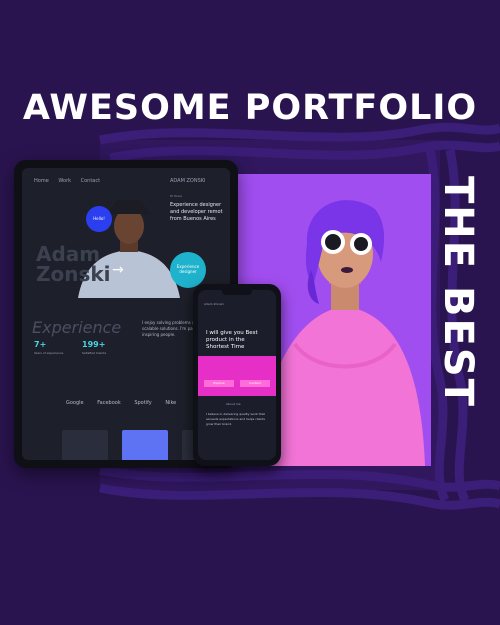 The height and width of the screenshot is (625, 500). What do you see at coordinates (250, 108) in the screenshot?
I see `page-title: AWESOME PORTFOLIO` at bounding box center [250, 108].